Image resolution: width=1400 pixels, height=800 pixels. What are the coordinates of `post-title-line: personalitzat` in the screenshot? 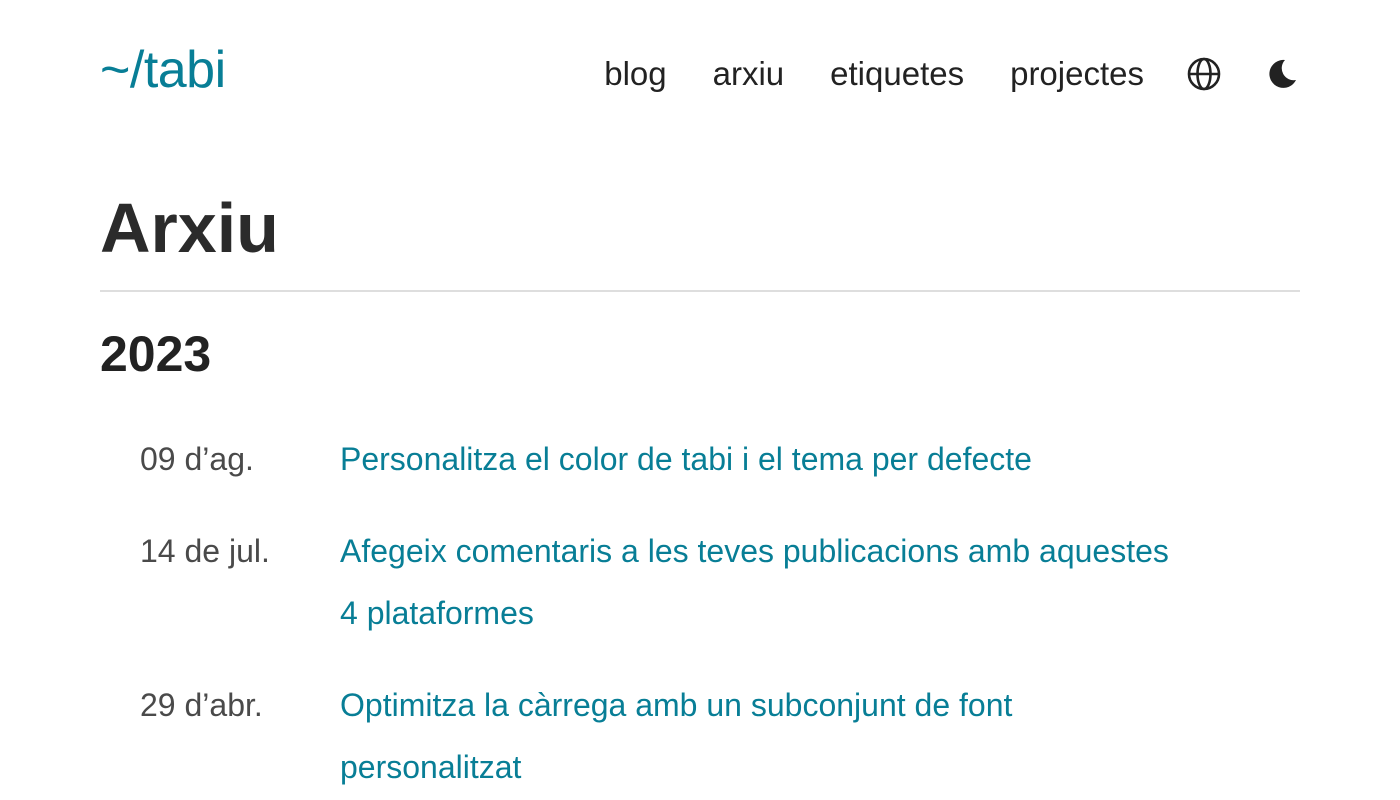 It's located at (431, 767).